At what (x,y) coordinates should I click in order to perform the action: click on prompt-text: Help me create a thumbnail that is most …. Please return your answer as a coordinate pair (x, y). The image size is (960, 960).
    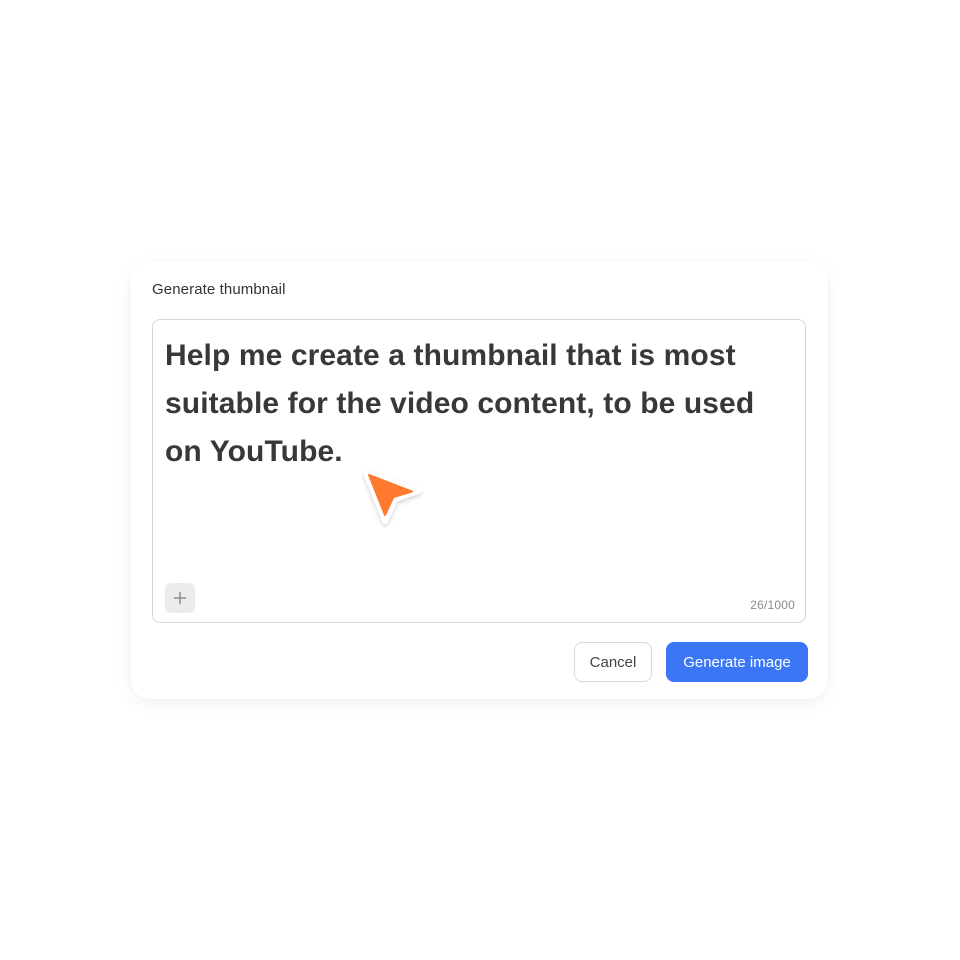
    Looking at the image, I should click on (477, 404).